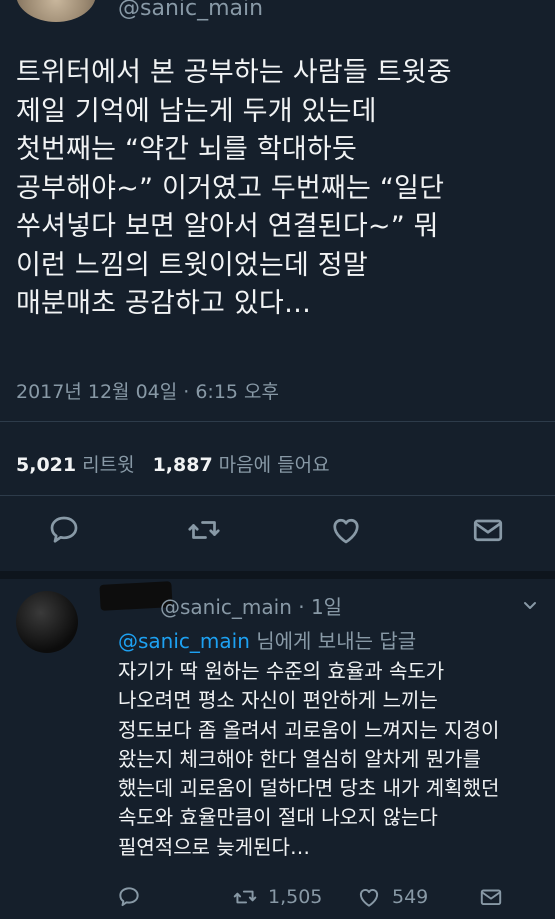 The height and width of the screenshot is (919, 555). I want to click on tweet-stats: 5,021 리트윗 1,887 마음에 들어요, so click(173, 463).